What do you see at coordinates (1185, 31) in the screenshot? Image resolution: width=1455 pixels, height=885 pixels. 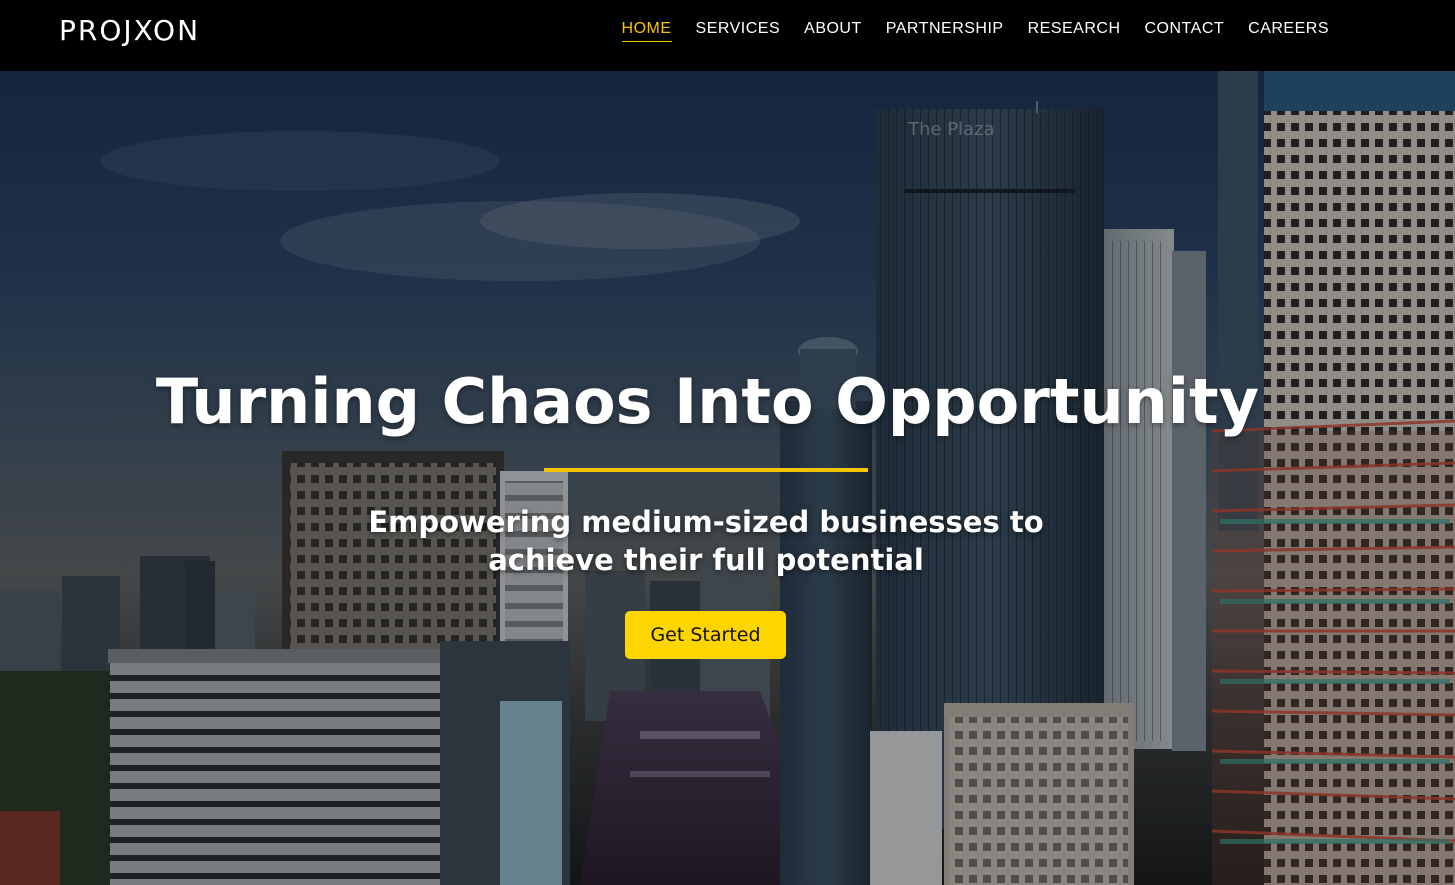 I see `nav-link-contact: CONTACT` at bounding box center [1185, 31].